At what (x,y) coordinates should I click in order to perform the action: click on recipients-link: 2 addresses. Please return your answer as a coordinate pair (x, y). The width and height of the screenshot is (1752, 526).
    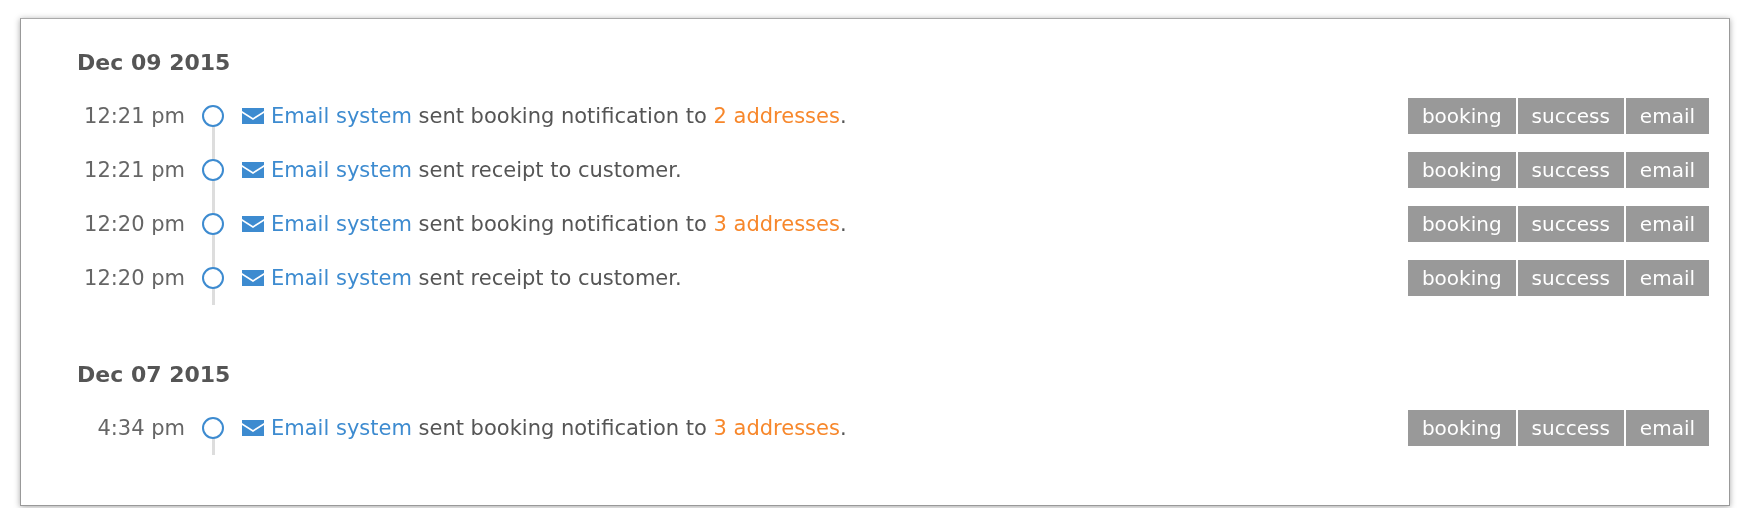
    Looking at the image, I should click on (776, 116).